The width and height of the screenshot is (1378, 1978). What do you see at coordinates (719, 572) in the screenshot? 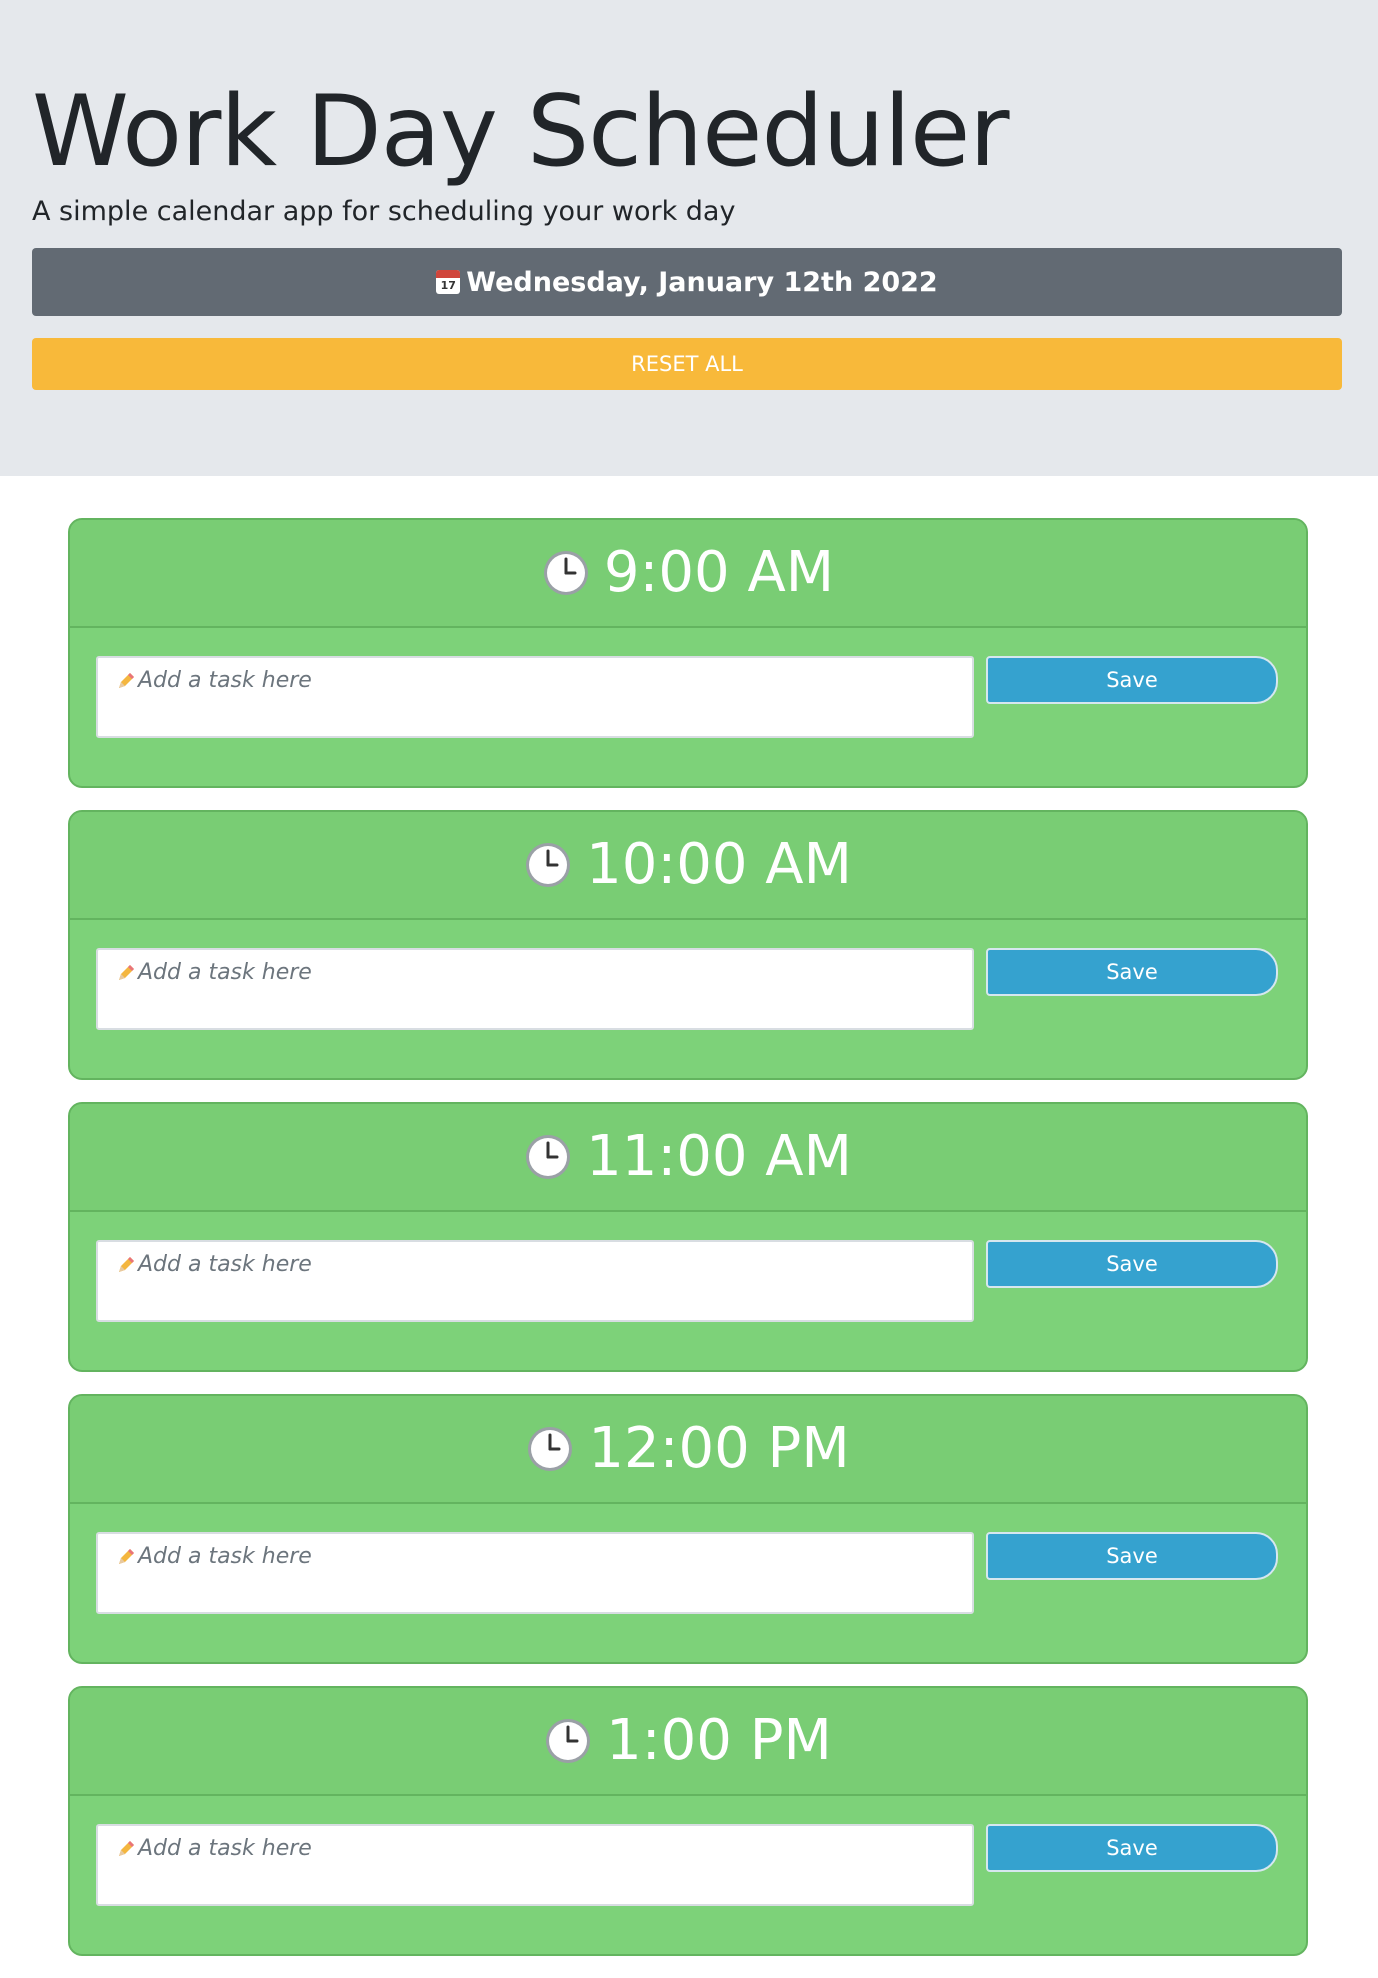
I see `slot-time-label: 9:00 AM` at bounding box center [719, 572].